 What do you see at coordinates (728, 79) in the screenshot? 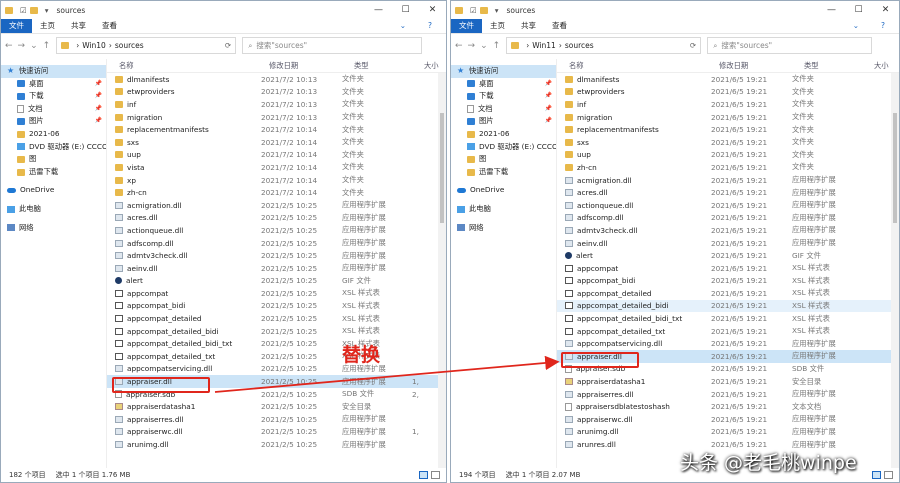
I see `file-row: dlmanifests 2021/6/5 19:21 文件夹` at bounding box center [728, 79].